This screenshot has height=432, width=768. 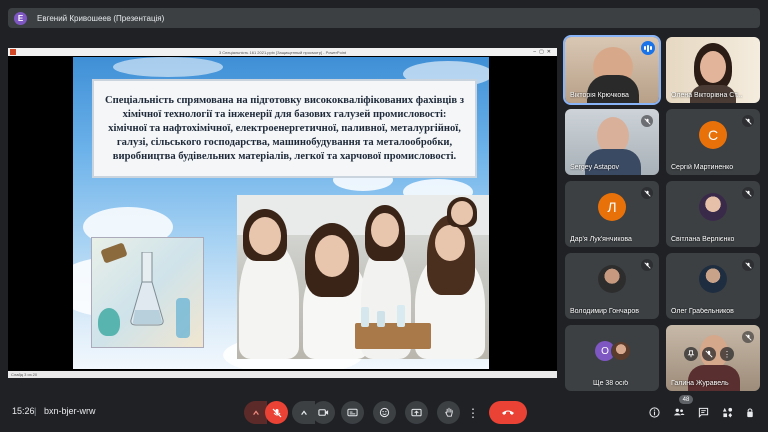 I want to click on chat-icon, so click(x=703, y=412).